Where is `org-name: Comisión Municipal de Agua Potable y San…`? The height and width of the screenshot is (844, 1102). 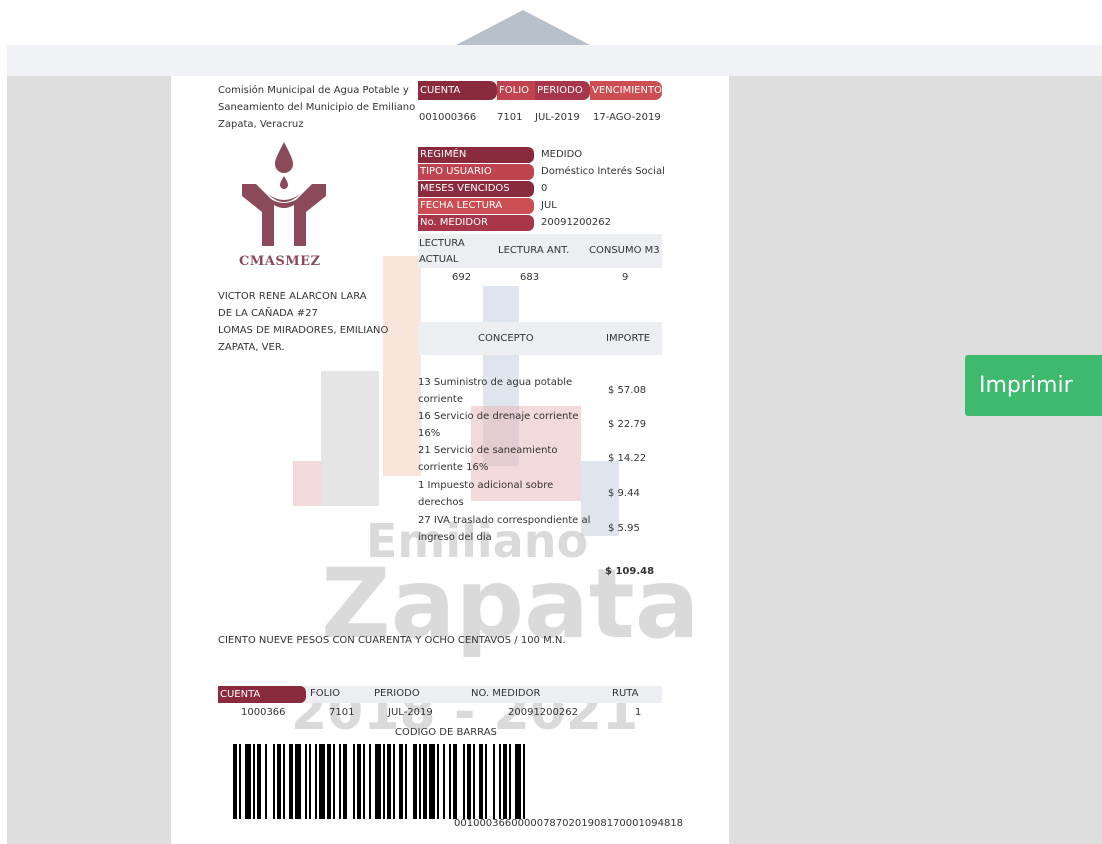 org-name: Comisión Municipal de Agua Potable y San… is located at coordinates (317, 107).